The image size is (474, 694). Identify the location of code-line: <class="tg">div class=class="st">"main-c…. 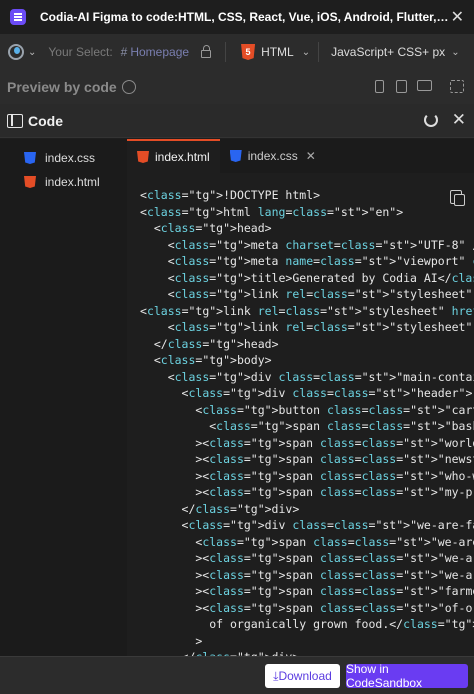
(307, 376).